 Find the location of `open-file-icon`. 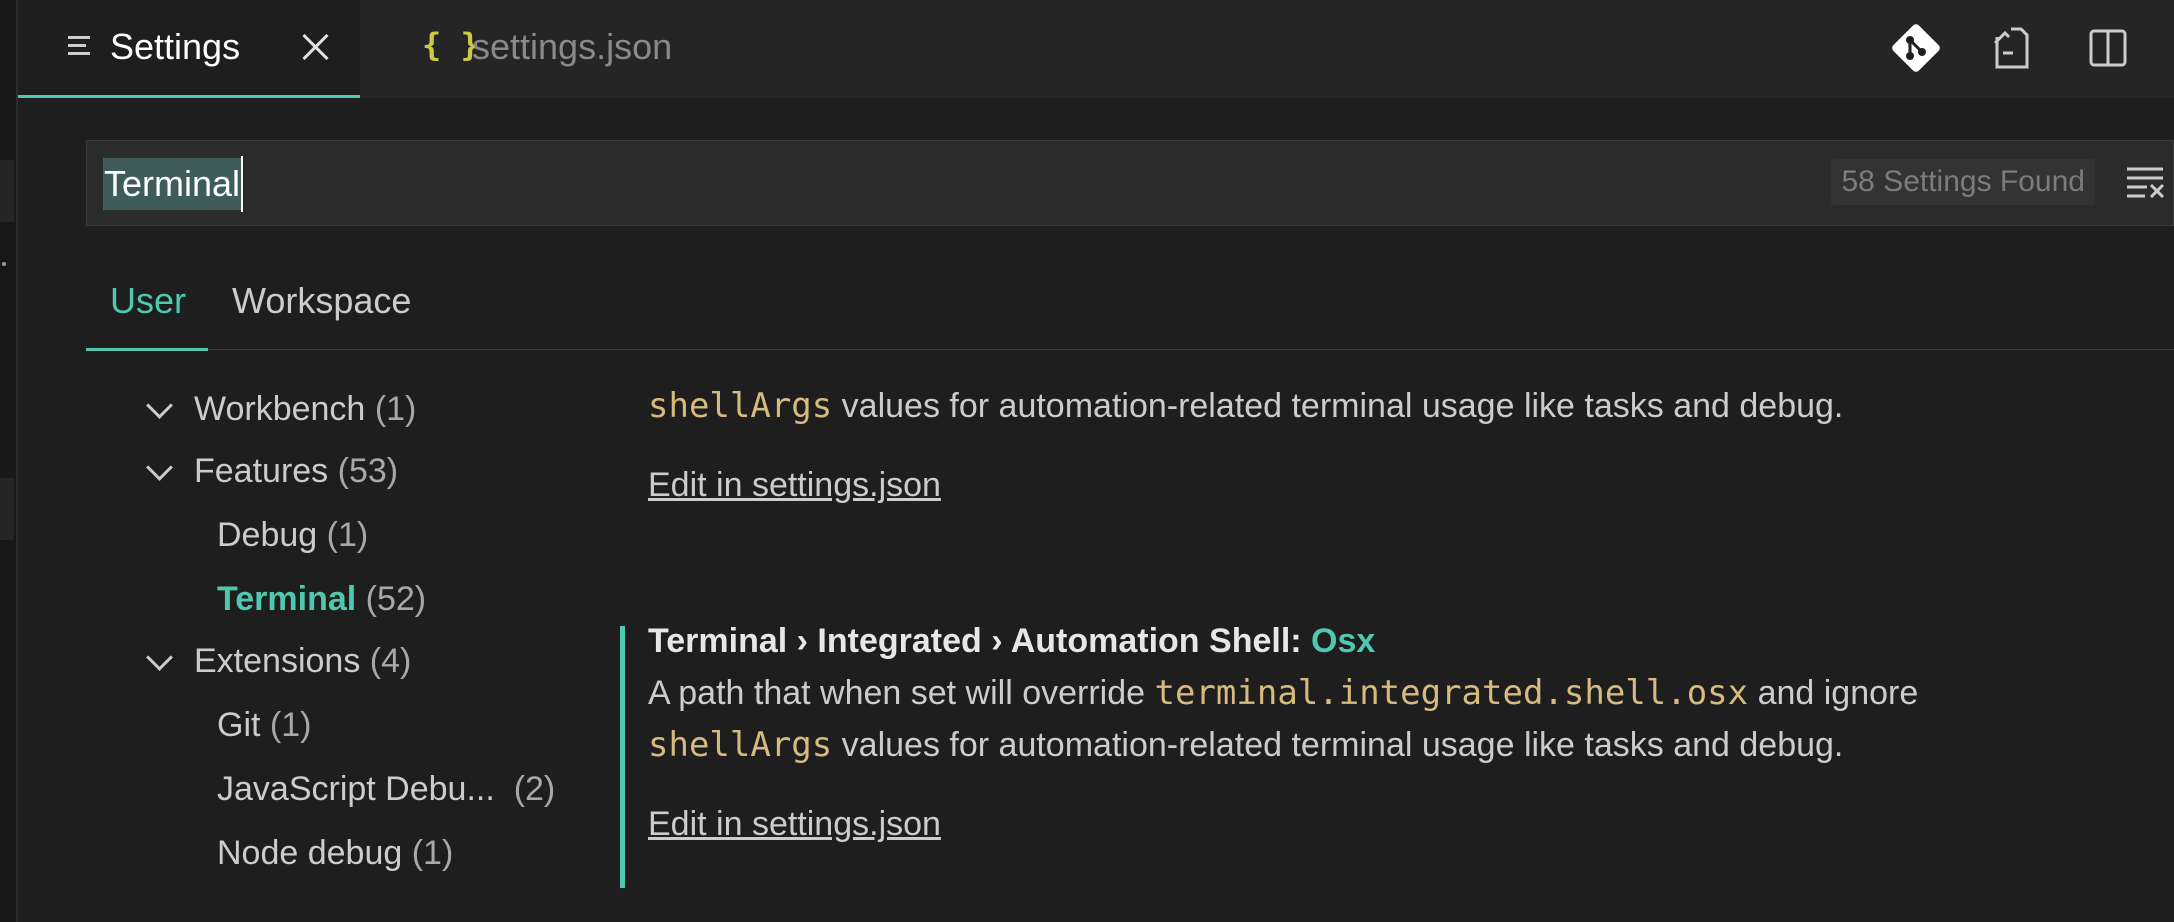

open-file-icon is located at coordinates (2012, 48).